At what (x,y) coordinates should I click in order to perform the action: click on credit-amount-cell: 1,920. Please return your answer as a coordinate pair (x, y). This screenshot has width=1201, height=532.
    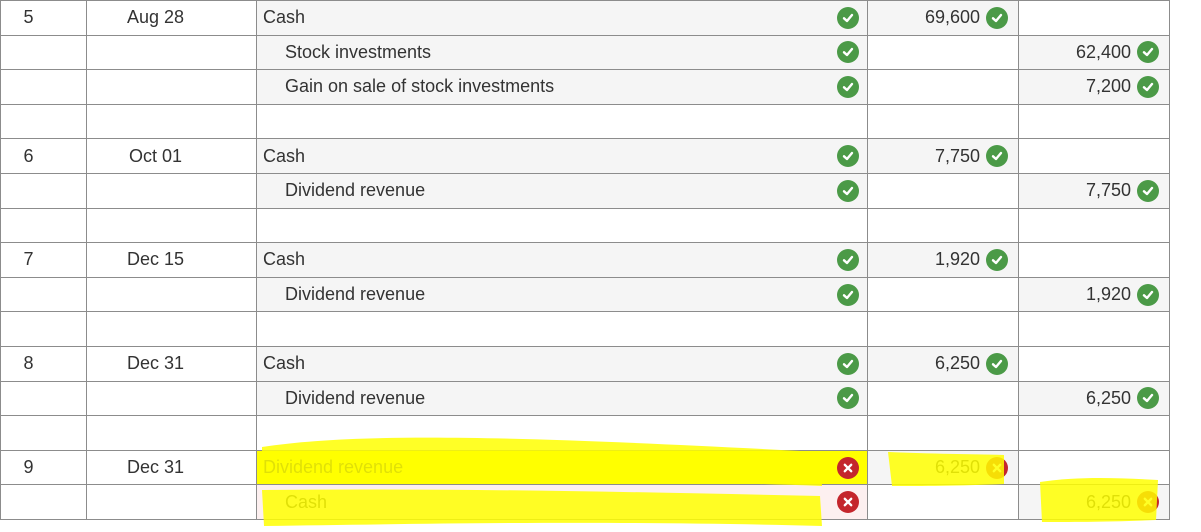
    Looking at the image, I should click on (1094, 294).